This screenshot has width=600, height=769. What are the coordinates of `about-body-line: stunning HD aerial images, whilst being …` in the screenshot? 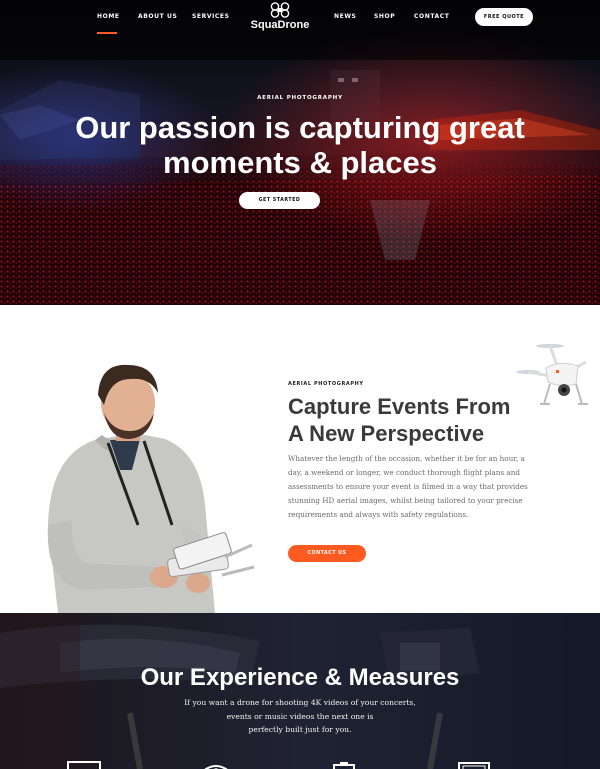 It's located at (405, 500).